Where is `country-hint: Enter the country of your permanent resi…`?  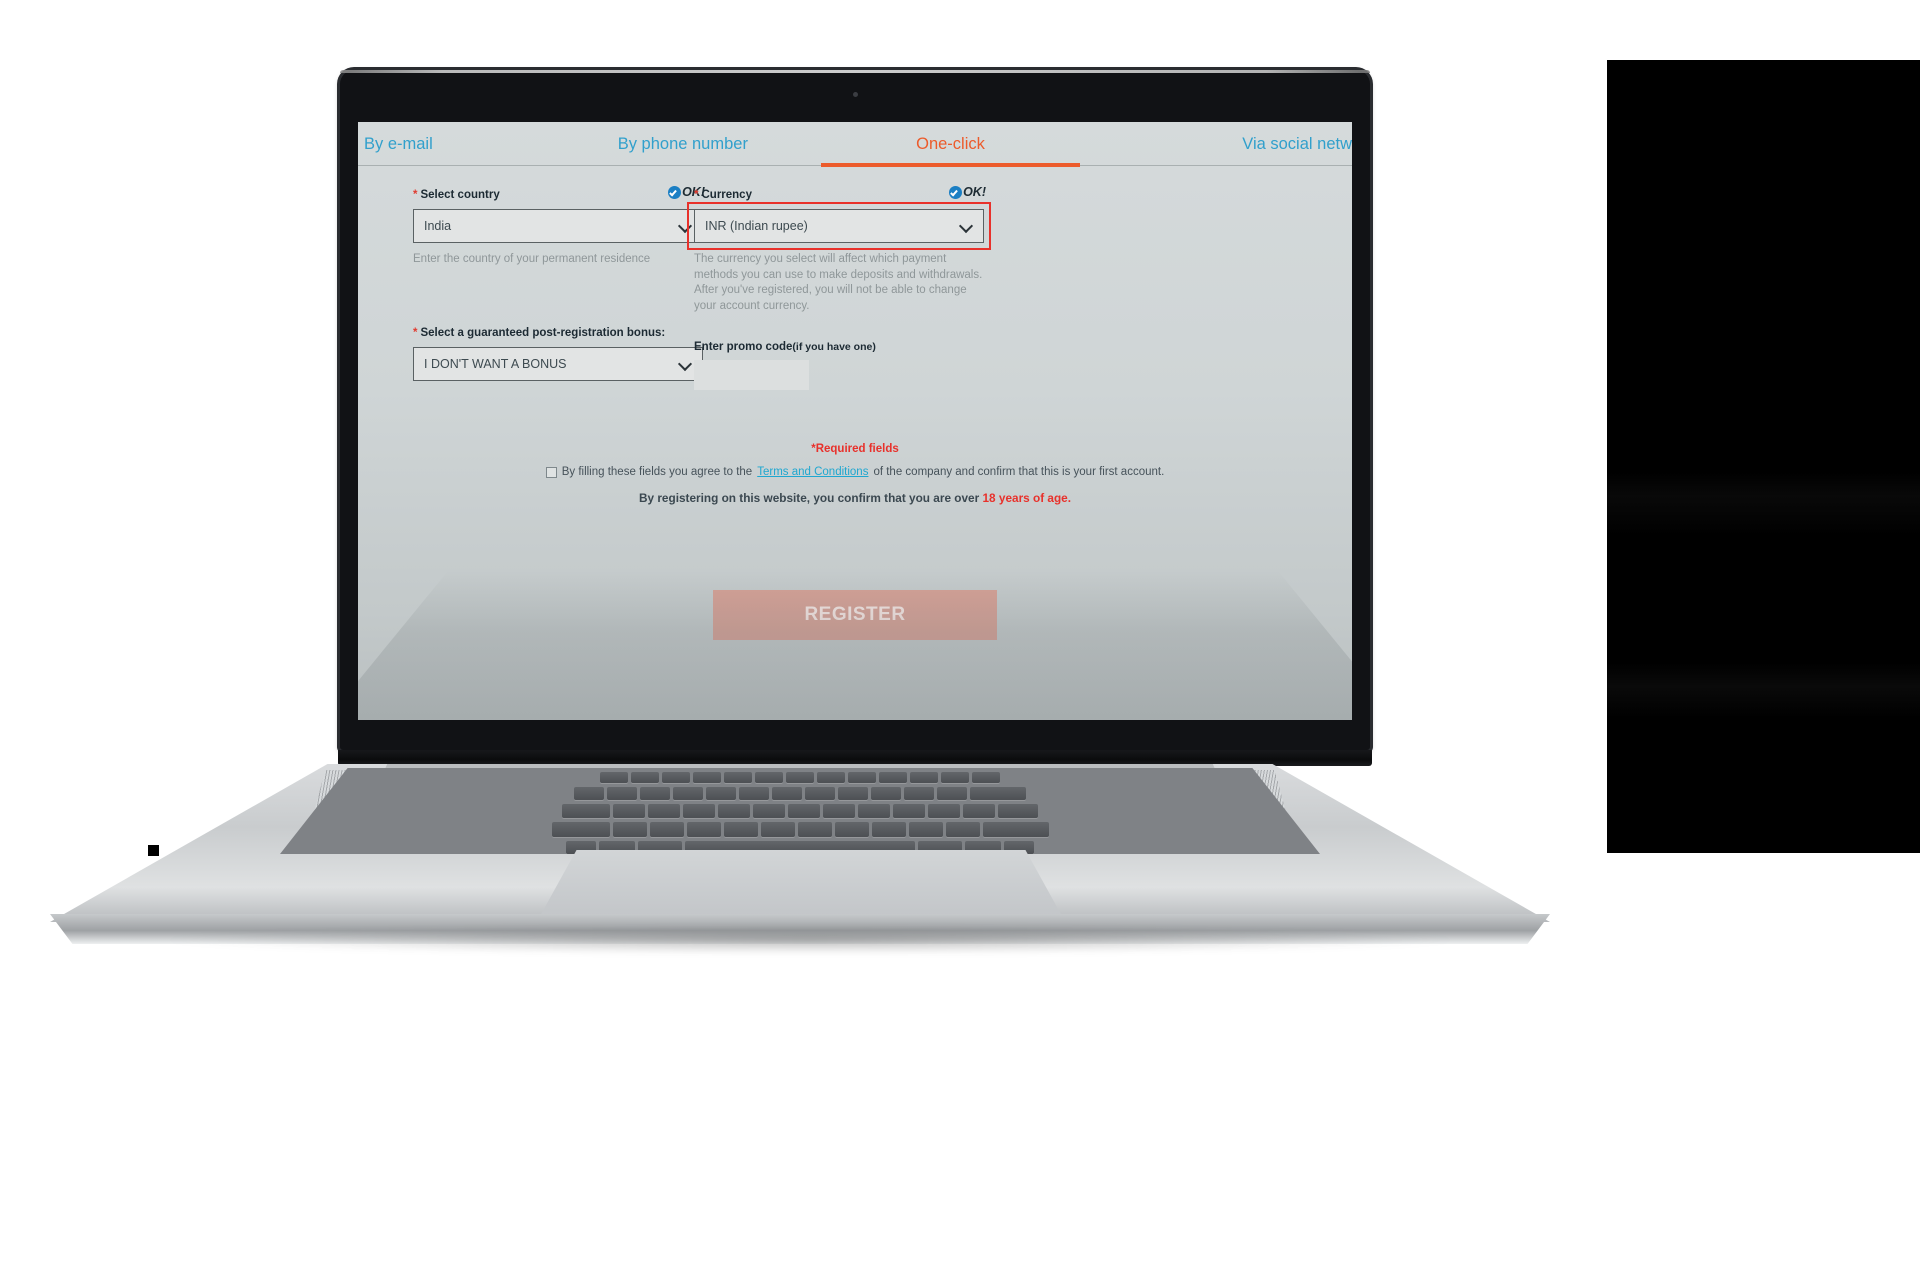
country-hint: Enter the country of your permanent resi… is located at coordinates (532, 259).